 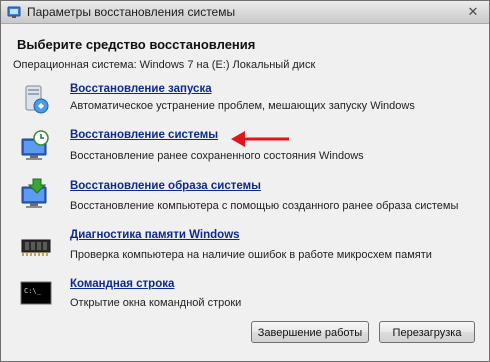 What do you see at coordinates (33, 291) in the screenshot?
I see `command-prompt-console-text: C:\_` at bounding box center [33, 291].